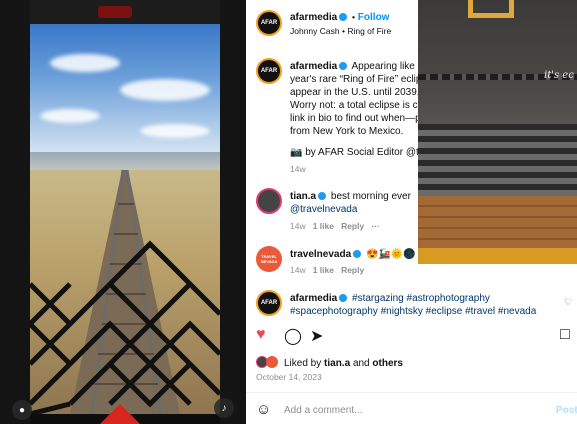 Image resolution: width=577 pixels, height=424 pixels. Describe the element at coordinates (22, 410) in the screenshot. I see `user-icon: ●` at that location.